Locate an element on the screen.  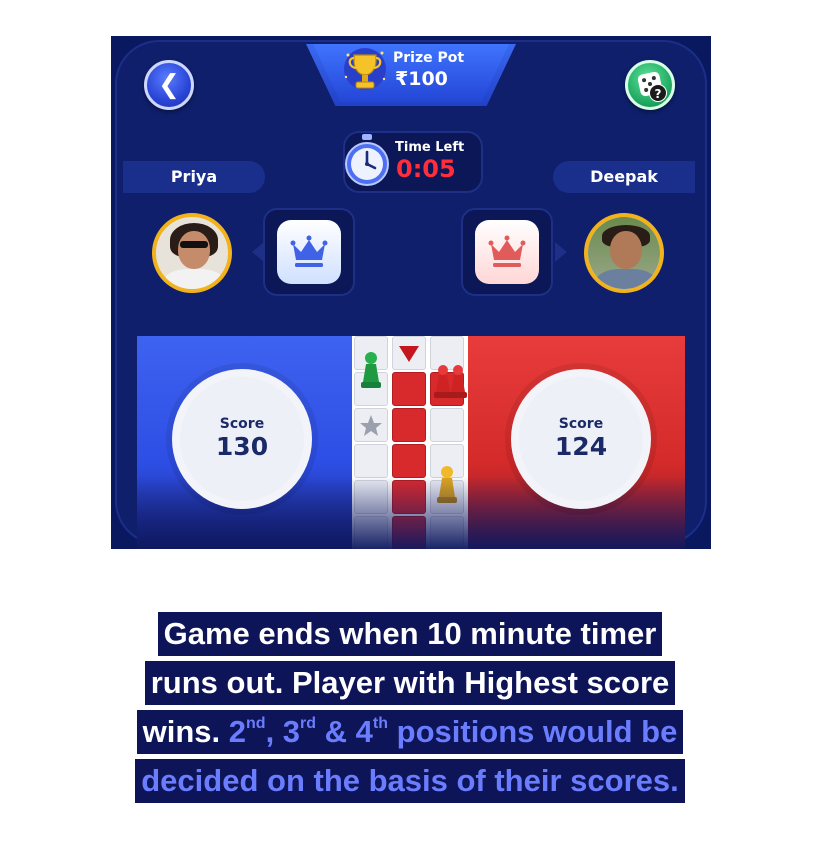
caption-wins: wins. is located at coordinates (181, 731).